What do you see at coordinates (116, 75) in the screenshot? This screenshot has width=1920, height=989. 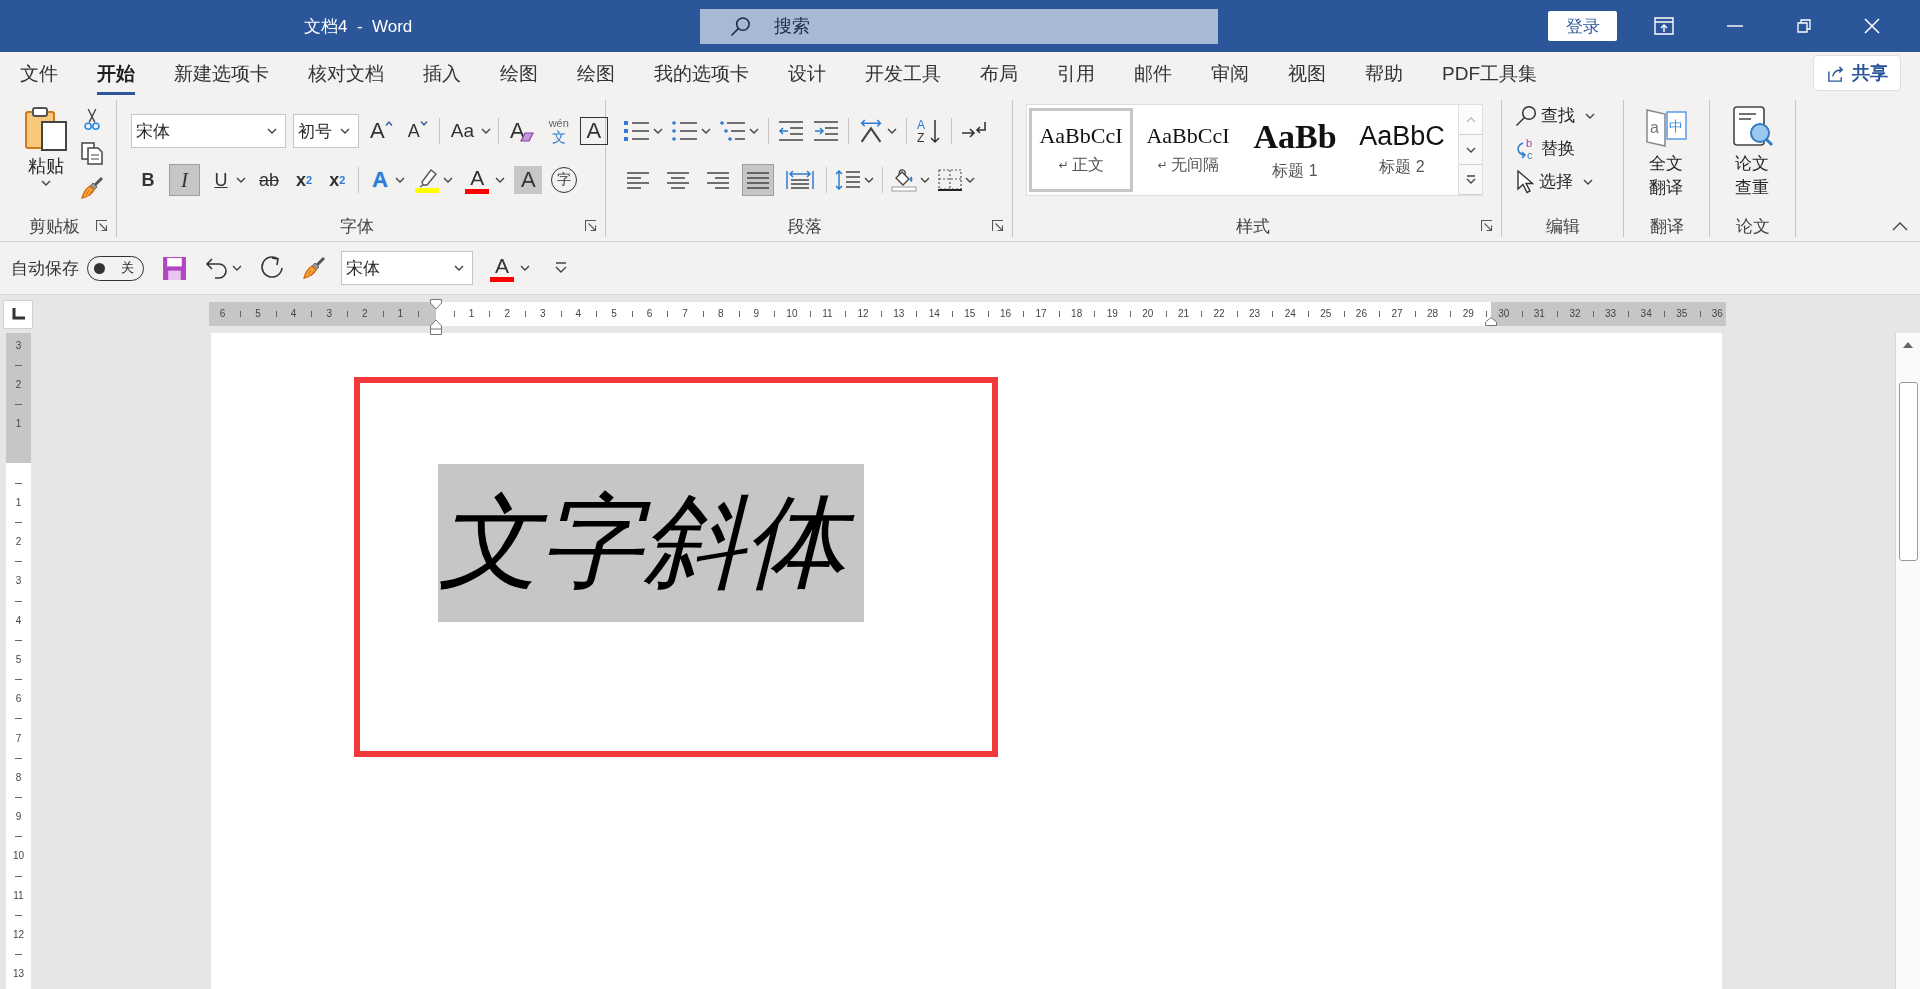 I see `ribbon-tab: 开始` at bounding box center [116, 75].